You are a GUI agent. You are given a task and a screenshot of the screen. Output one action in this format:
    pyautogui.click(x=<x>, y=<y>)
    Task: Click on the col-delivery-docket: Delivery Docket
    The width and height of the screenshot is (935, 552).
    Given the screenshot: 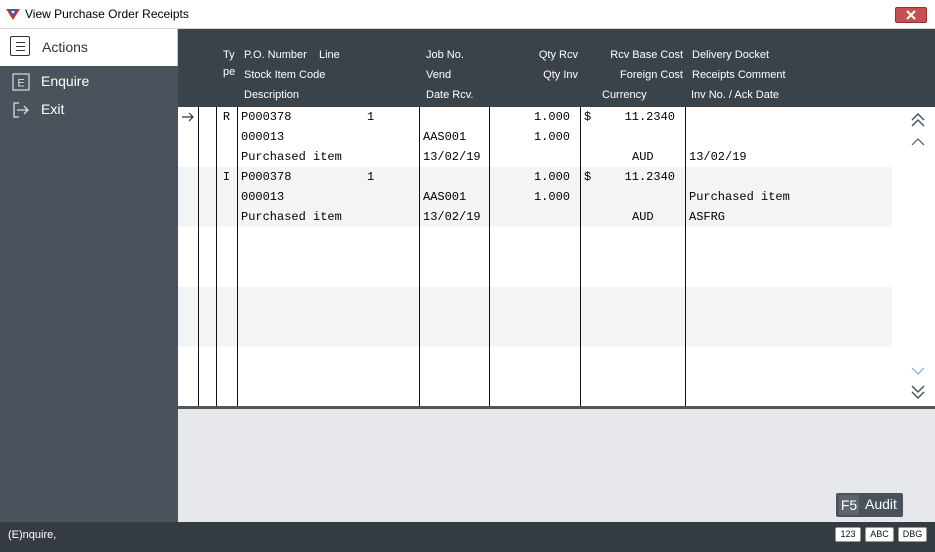 What is the action you would take?
    pyautogui.click(x=730, y=55)
    